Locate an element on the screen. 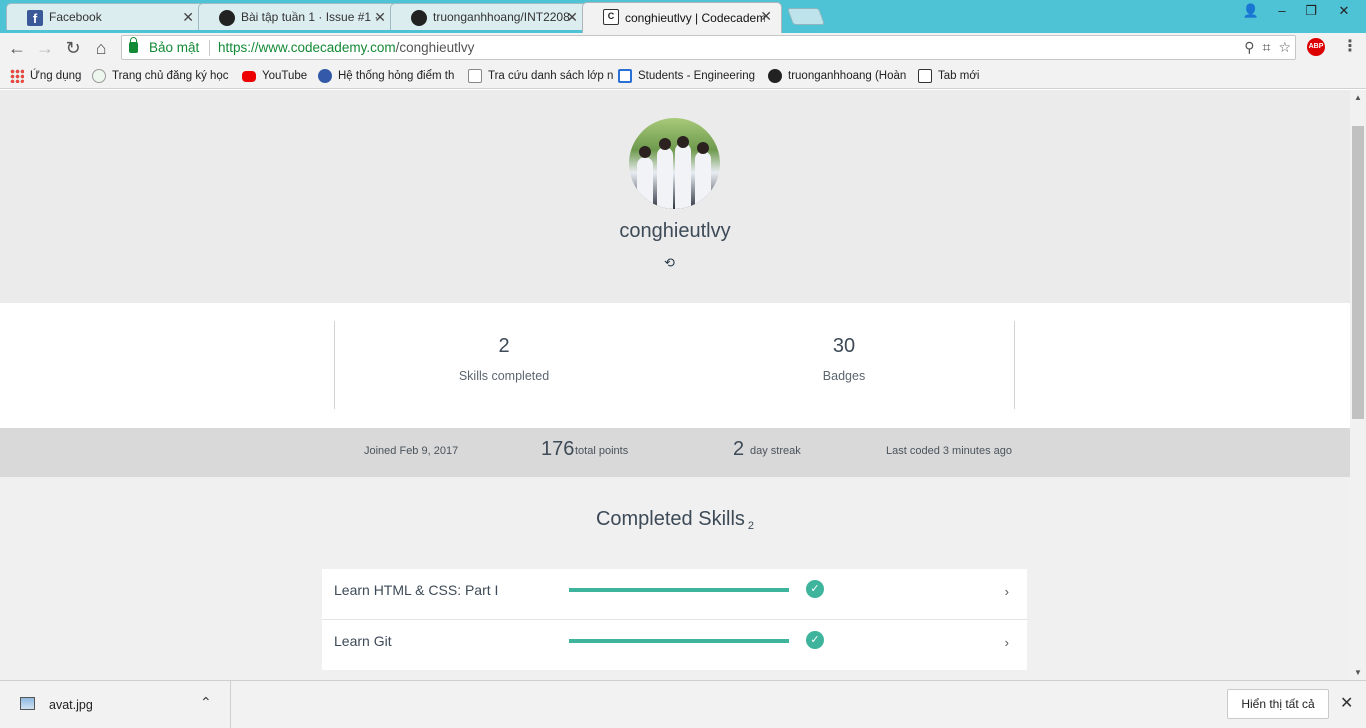  bookmark-label: Tab mới is located at coordinates (959, 76).